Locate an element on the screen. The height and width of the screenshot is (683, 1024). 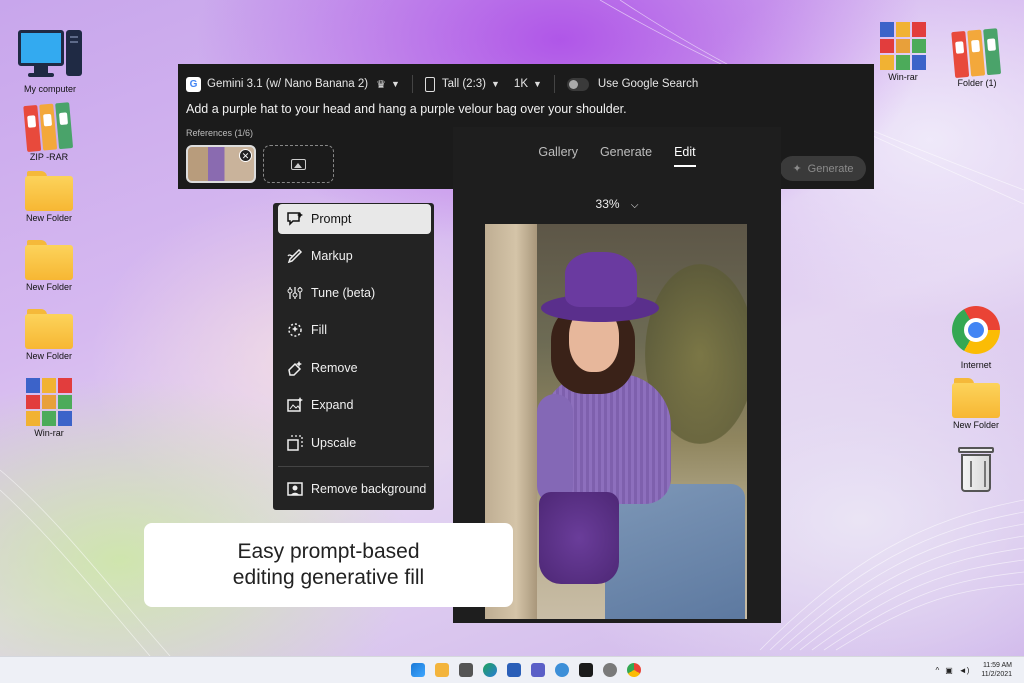
maps-icon is located at coordinates (562, 670).